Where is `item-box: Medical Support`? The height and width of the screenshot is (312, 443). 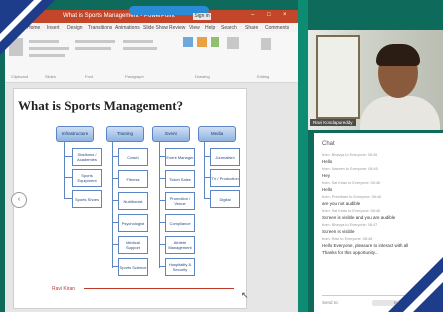
item-box: Medical Support is located at coordinates (133, 245).